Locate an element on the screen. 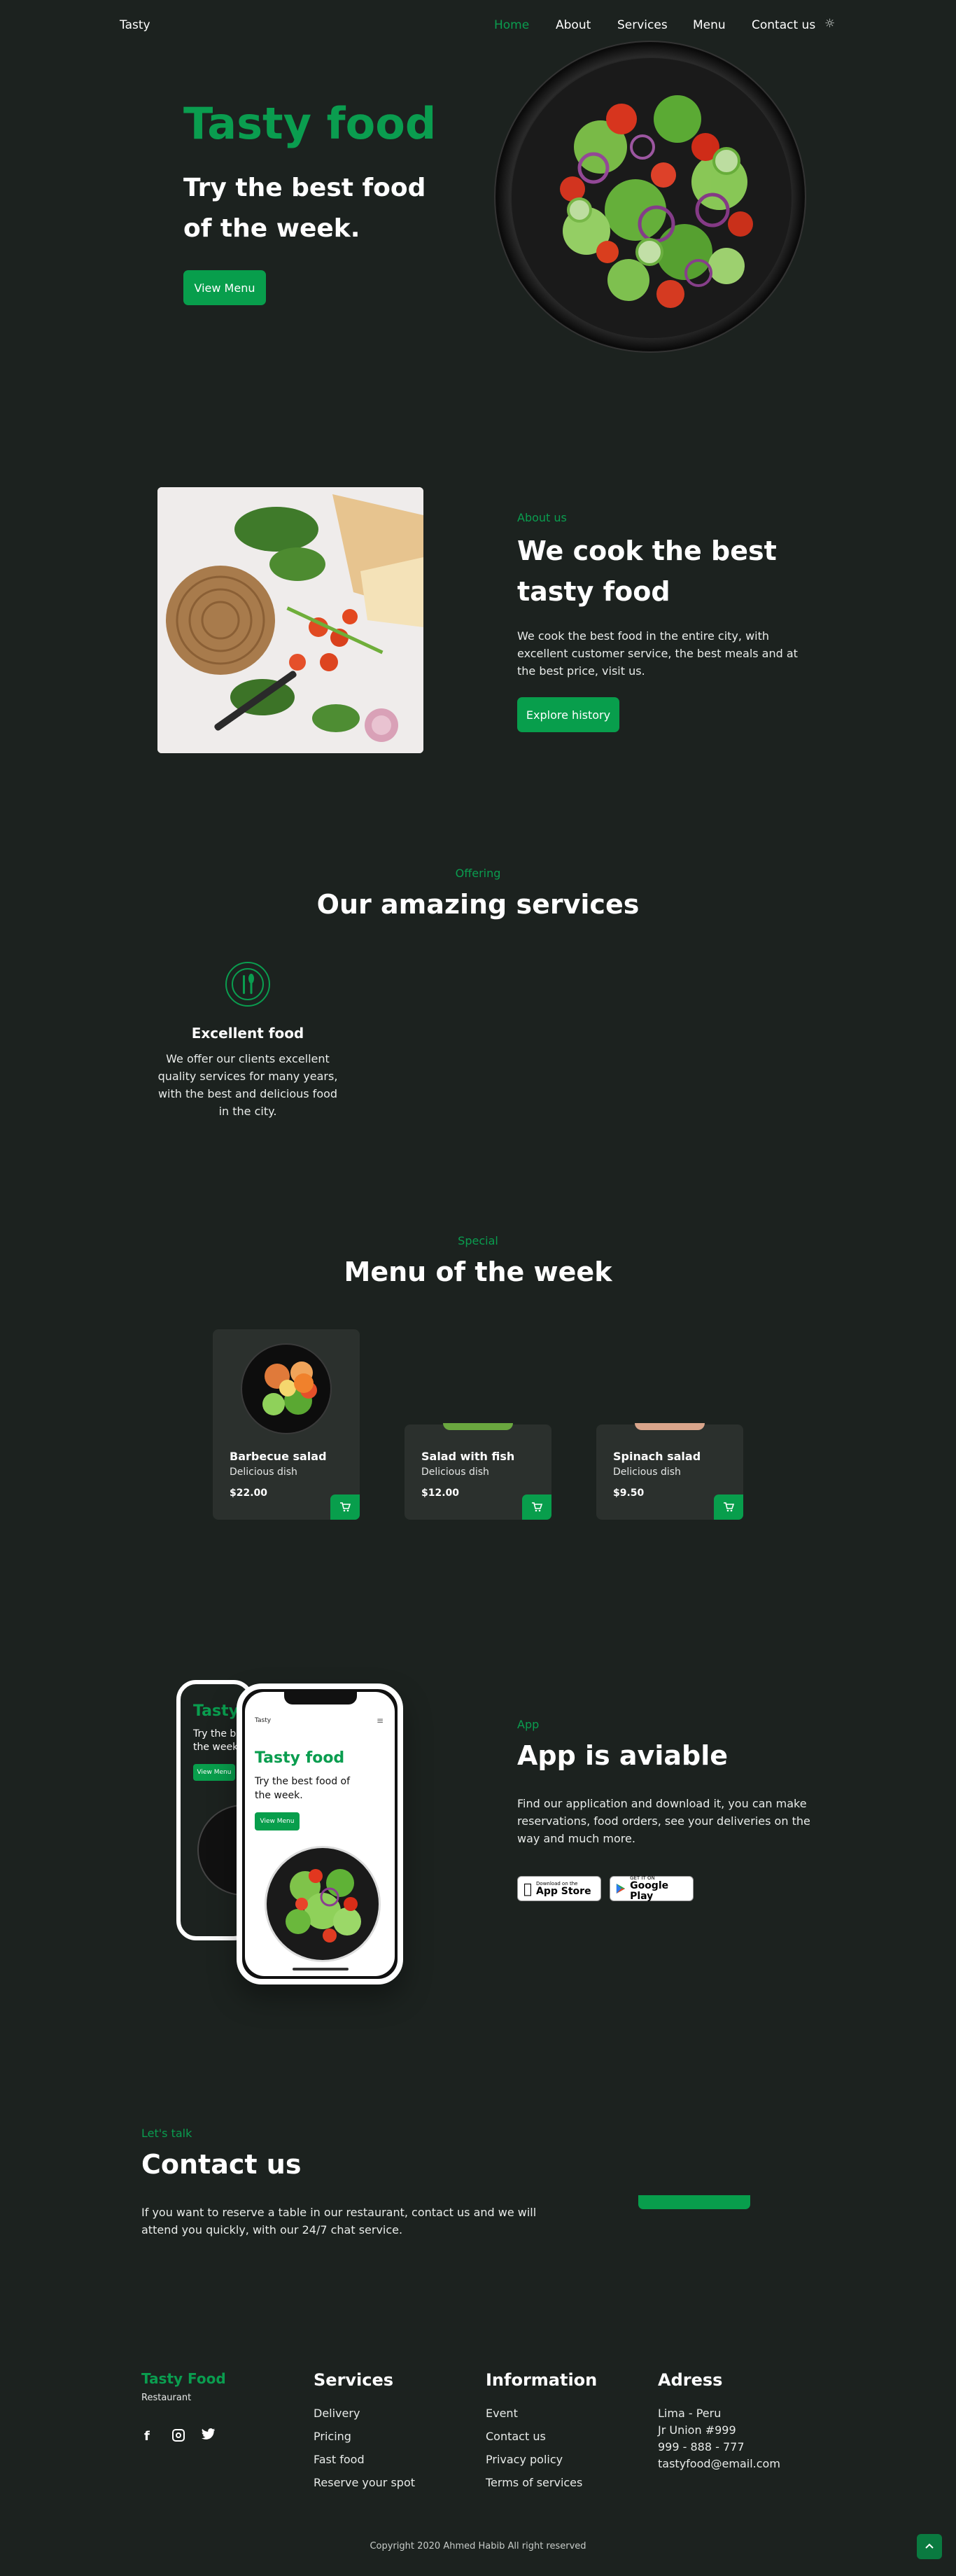 Image resolution: width=956 pixels, height=2576 pixels. footer-brand-sub: Restaurant is located at coordinates (166, 2398).